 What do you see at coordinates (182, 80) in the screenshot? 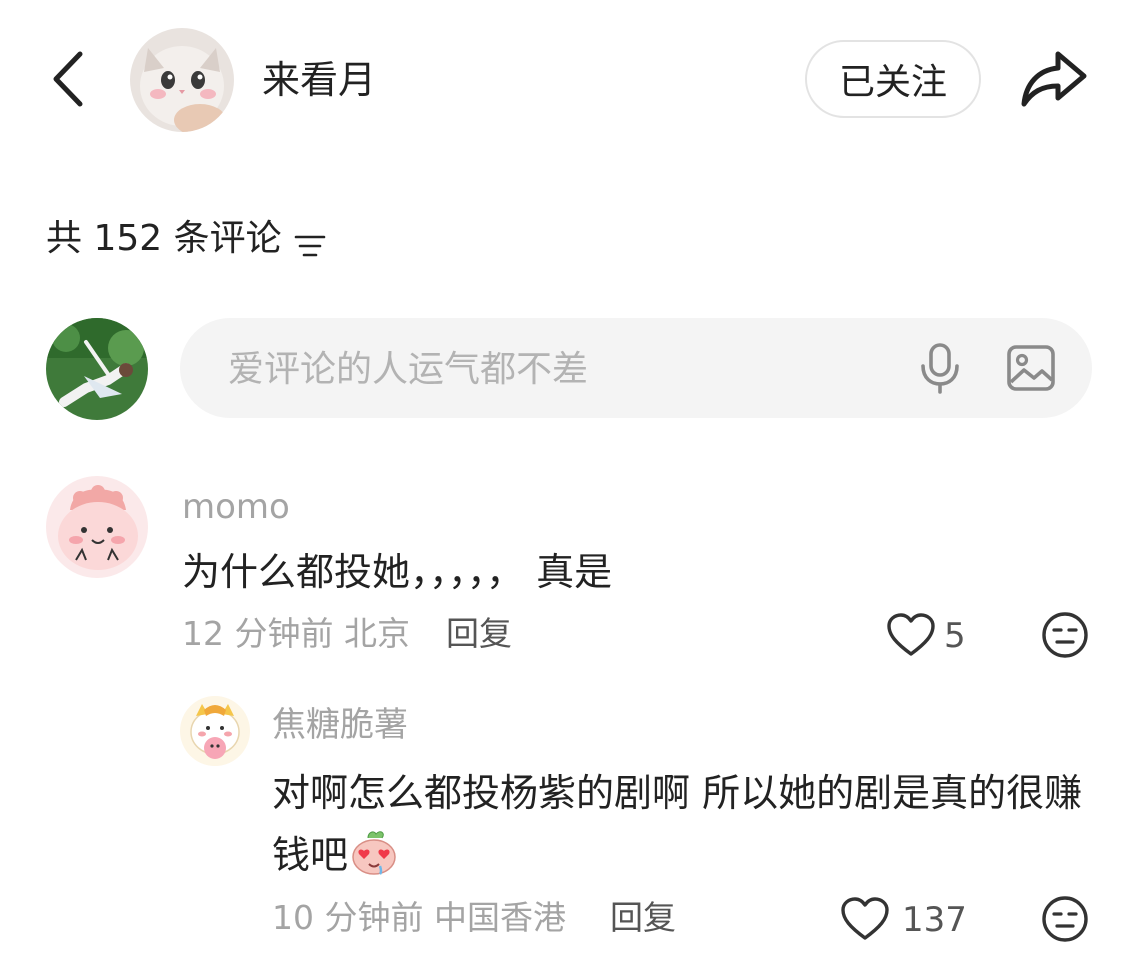
I see `author-avatar` at bounding box center [182, 80].